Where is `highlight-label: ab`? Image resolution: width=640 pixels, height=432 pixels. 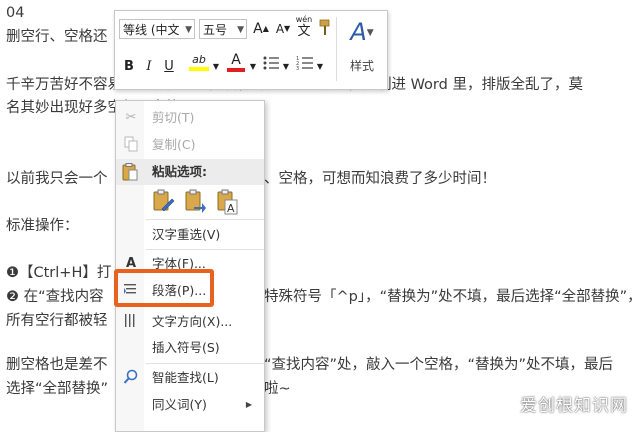
highlight-label: ab is located at coordinates (199, 59).